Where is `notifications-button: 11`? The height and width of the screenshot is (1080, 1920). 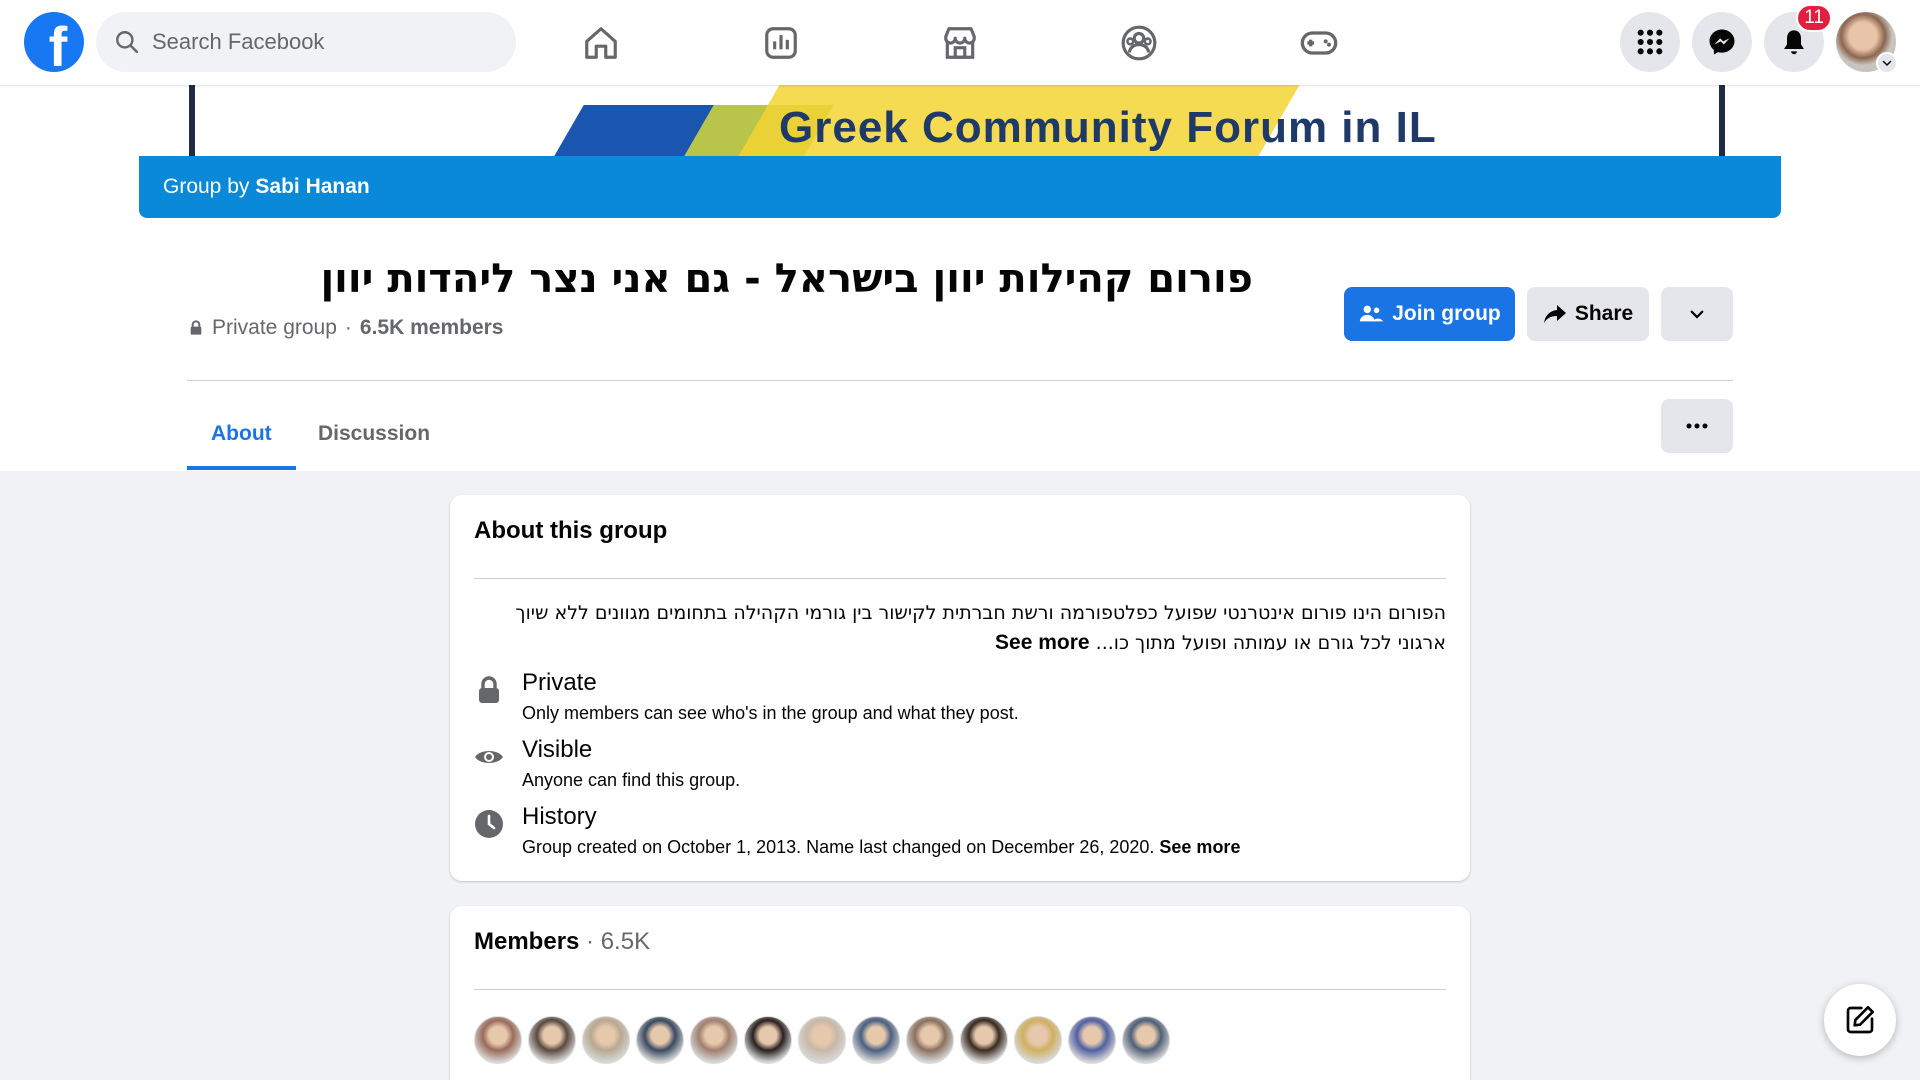 notifications-button: 11 is located at coordinates (1798, 38).